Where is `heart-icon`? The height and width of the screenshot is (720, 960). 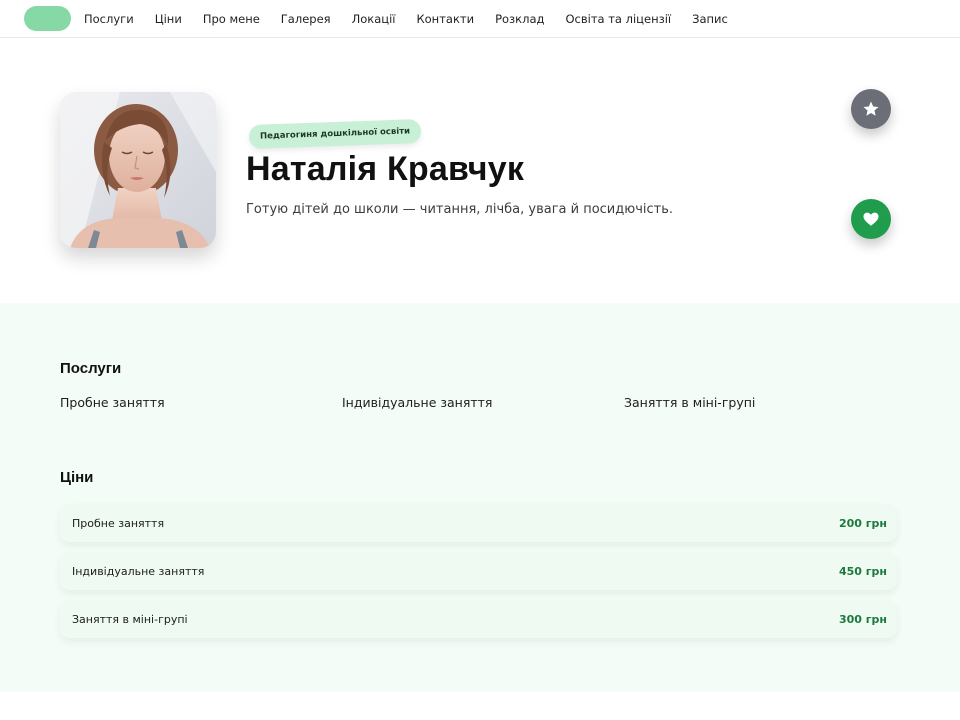 heart-icon is located at coordinates (871, 219).